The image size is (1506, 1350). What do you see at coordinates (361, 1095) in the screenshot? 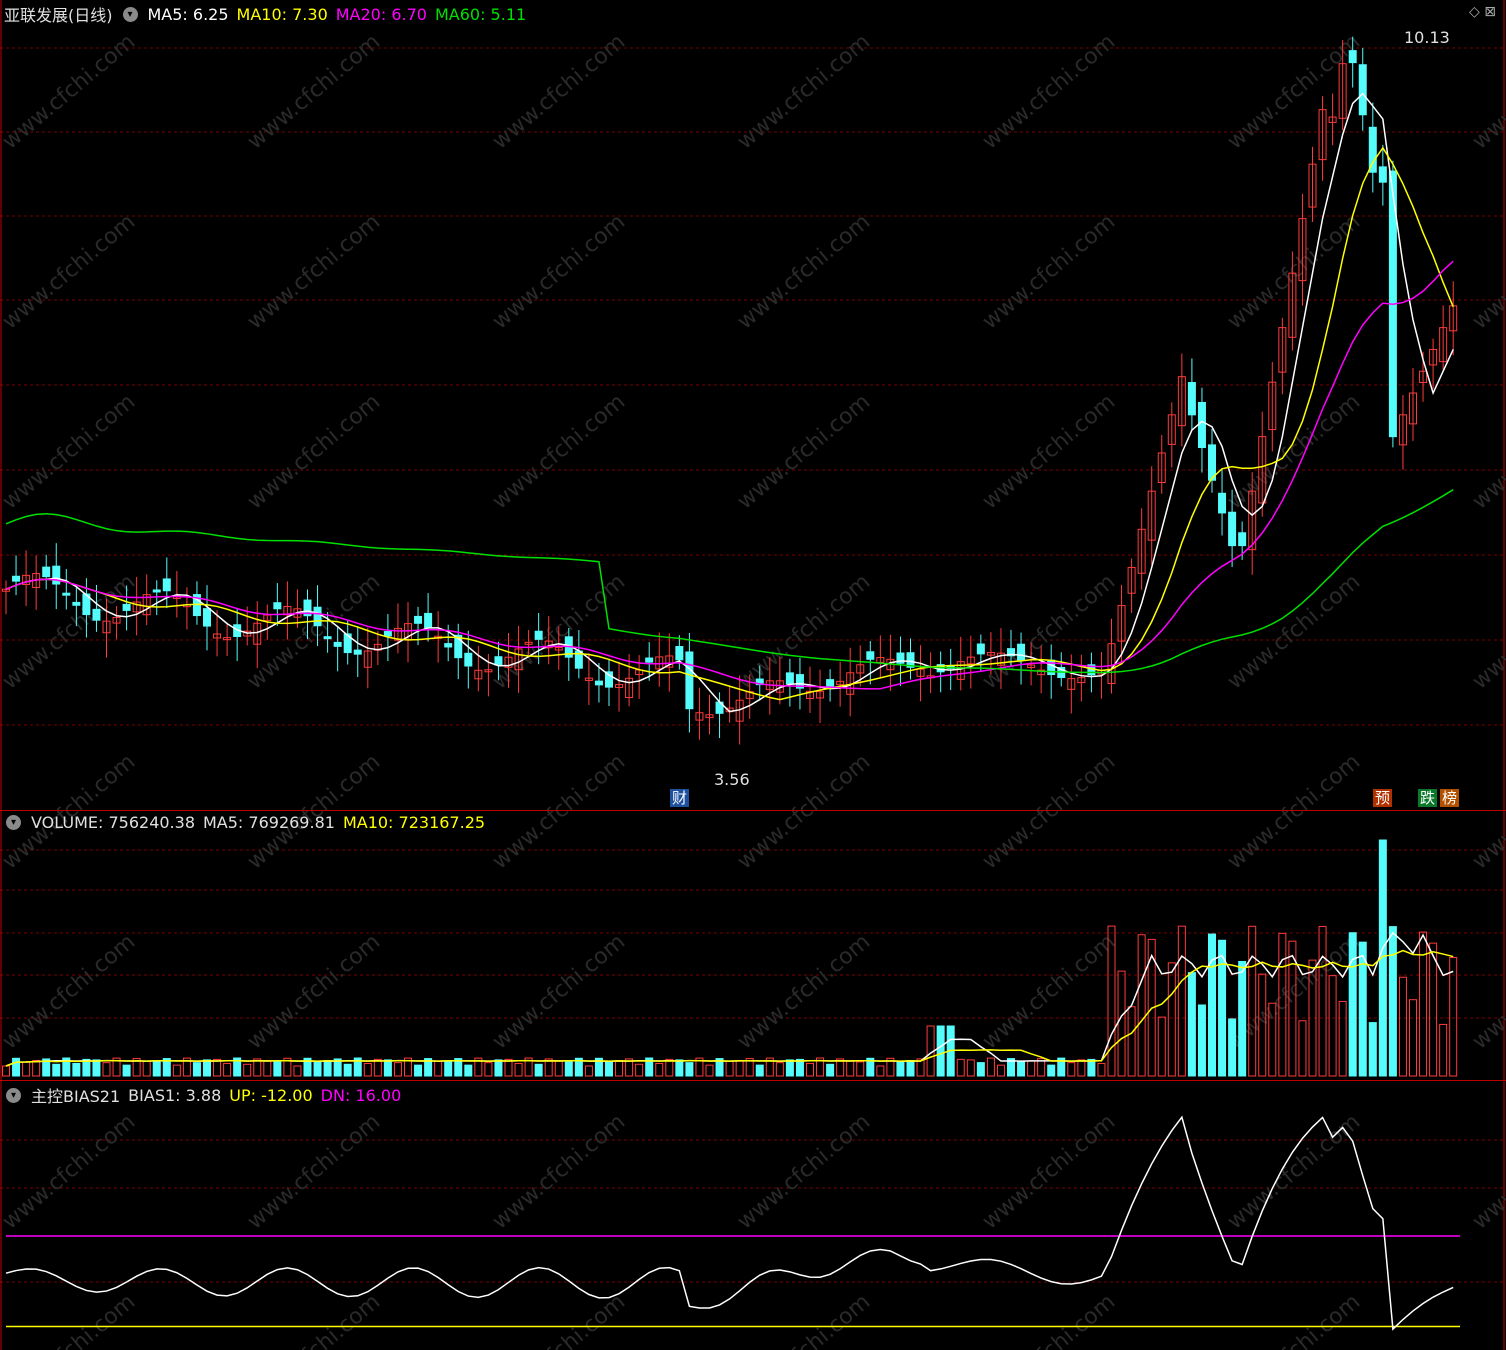
I see `bias-dn-value: DN: 16.00` at bounding box center [361, 1095].